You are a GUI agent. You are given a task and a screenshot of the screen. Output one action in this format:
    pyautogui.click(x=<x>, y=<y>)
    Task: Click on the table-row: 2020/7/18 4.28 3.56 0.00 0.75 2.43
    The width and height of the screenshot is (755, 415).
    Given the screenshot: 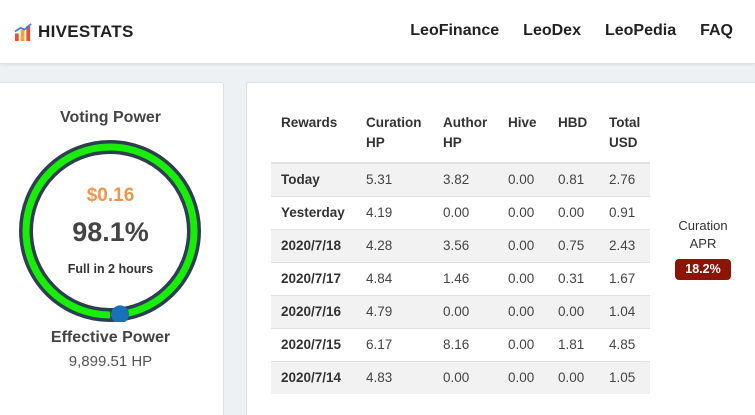 What is the action you would take?
    pyautogui.click(x=461, y=245)
    